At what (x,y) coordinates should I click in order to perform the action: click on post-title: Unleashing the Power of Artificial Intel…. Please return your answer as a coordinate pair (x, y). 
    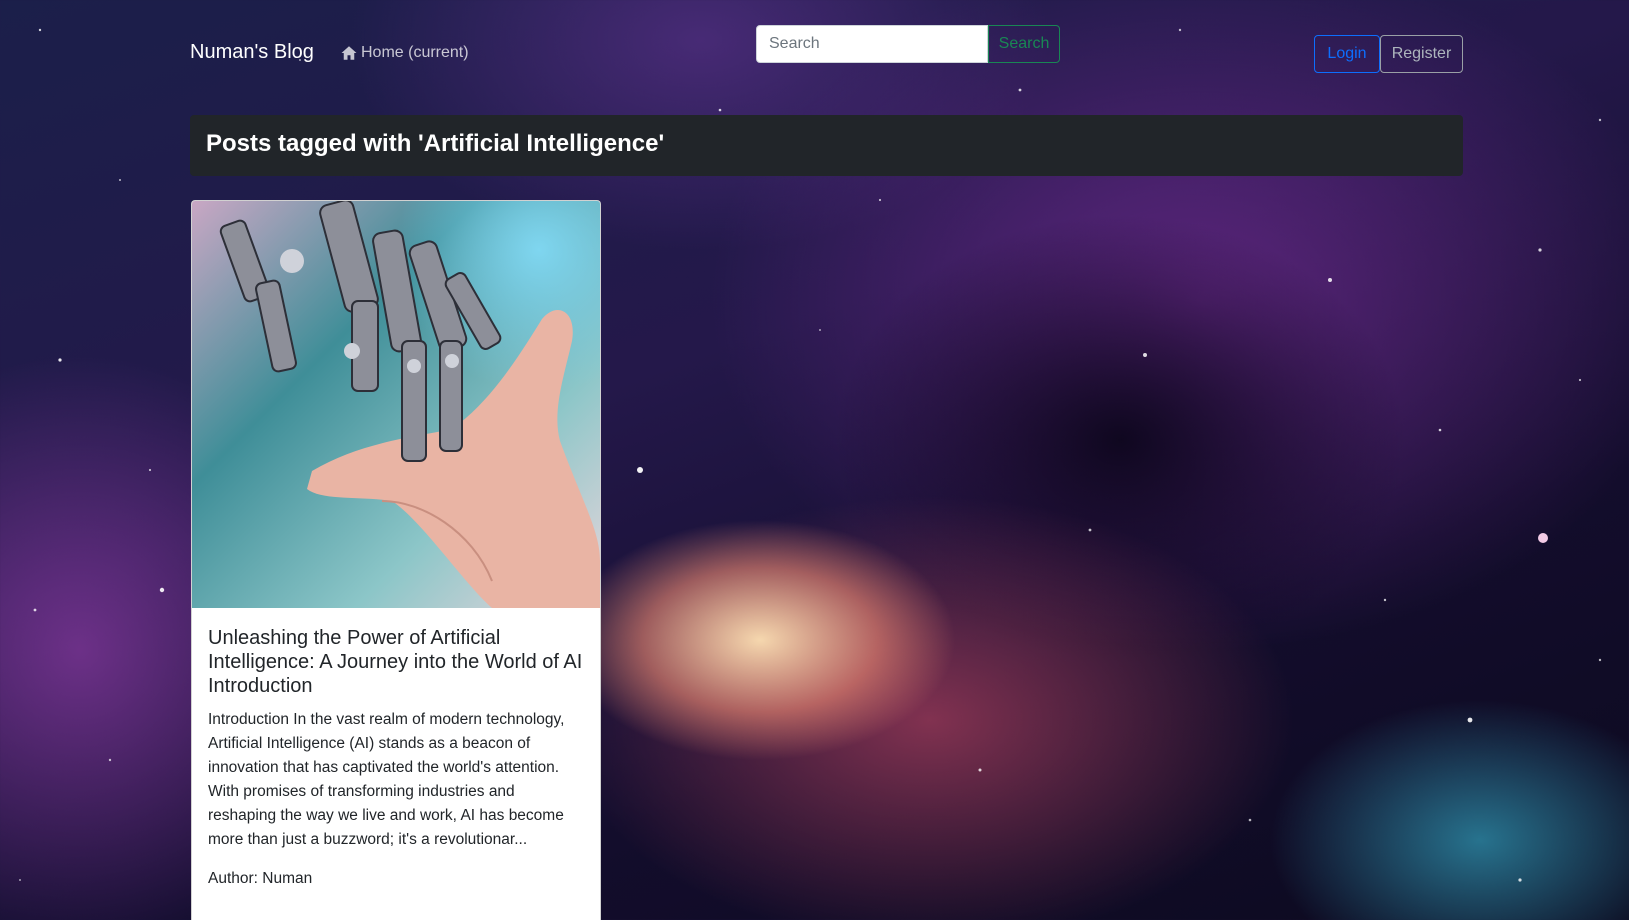
    Looking at the image, I should click on (396, 662).